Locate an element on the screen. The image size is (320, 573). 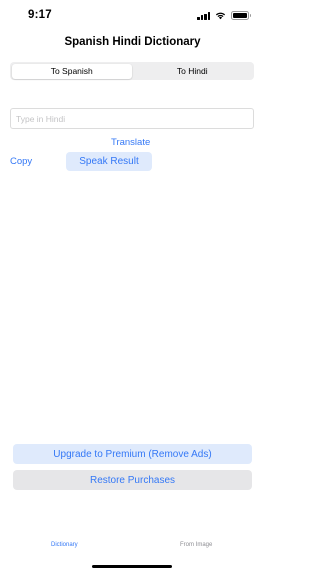
tab-from-image: From Image is located at coordinates (196, 545).